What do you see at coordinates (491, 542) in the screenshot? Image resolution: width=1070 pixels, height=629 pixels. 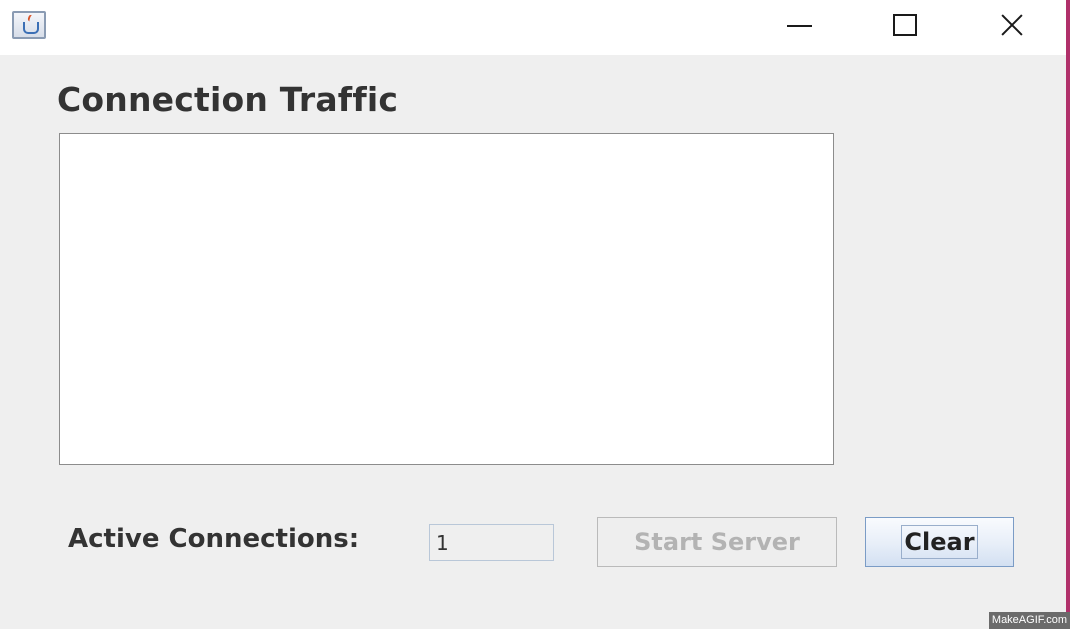 I see `active-connections-field` at bounding box center [491, 542].